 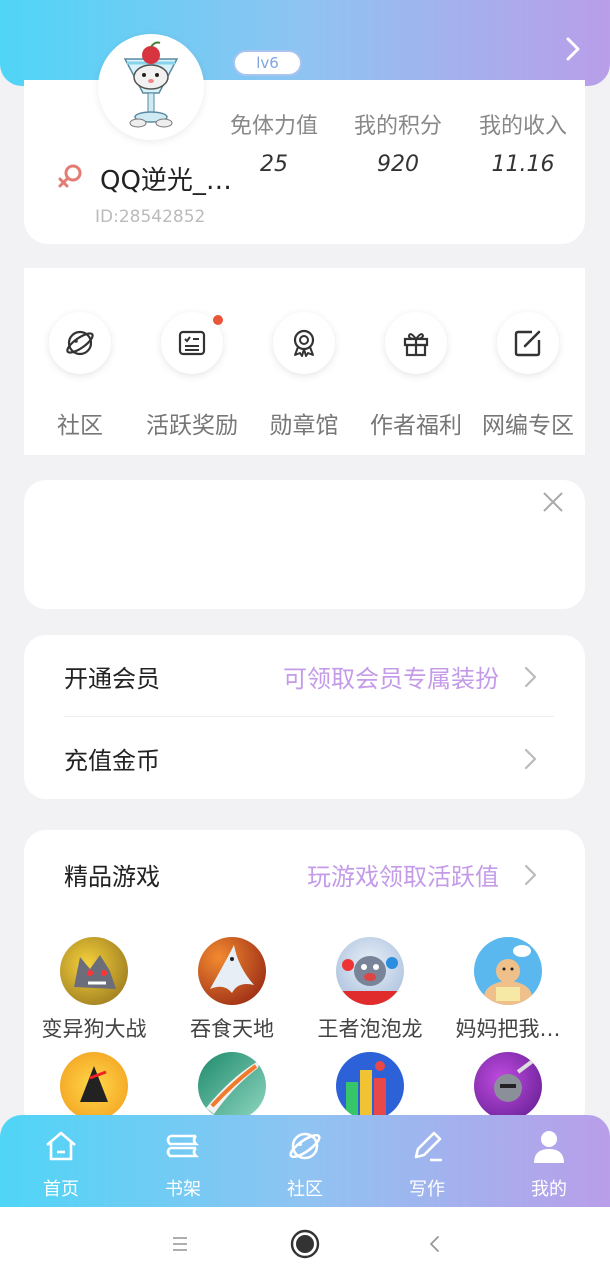 I want to click on tab-label: 我的, so click(x=549, y=1189).